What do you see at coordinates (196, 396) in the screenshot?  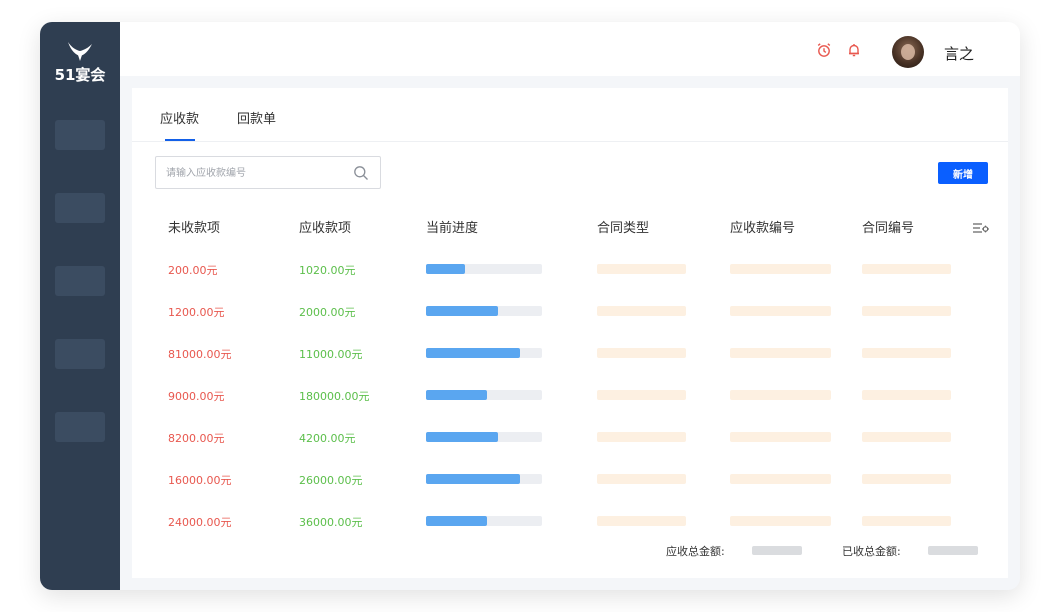 I see `unpaid-amount: 9000.00元` at bounding box center [196, 396].